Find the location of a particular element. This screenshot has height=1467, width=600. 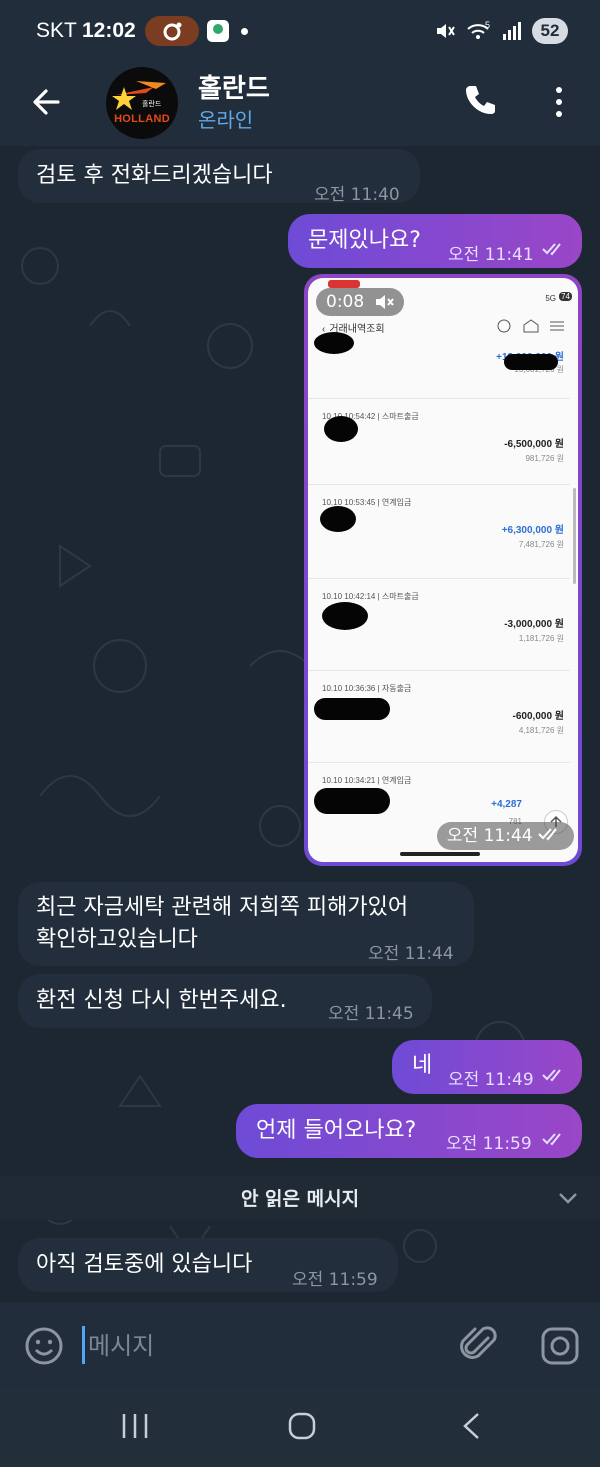

message-time: 오전 11:49 is located at coordinates (491, 1080).